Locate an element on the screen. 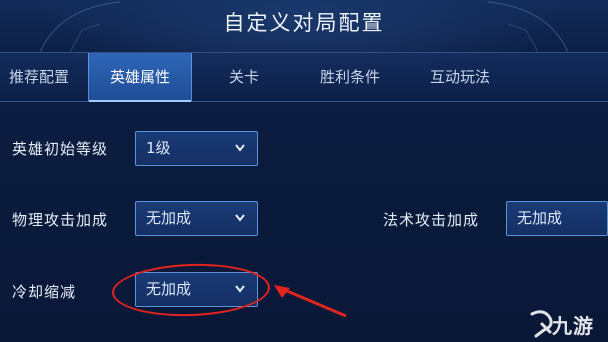  tab-levels: 关卡 is located at coordinates (244, 77).